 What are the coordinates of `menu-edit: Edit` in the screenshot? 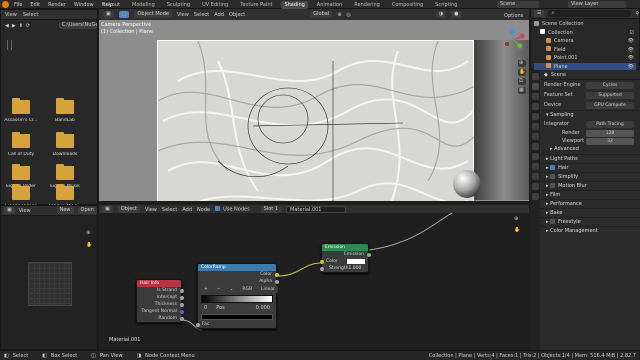 It's located at (35, 5).